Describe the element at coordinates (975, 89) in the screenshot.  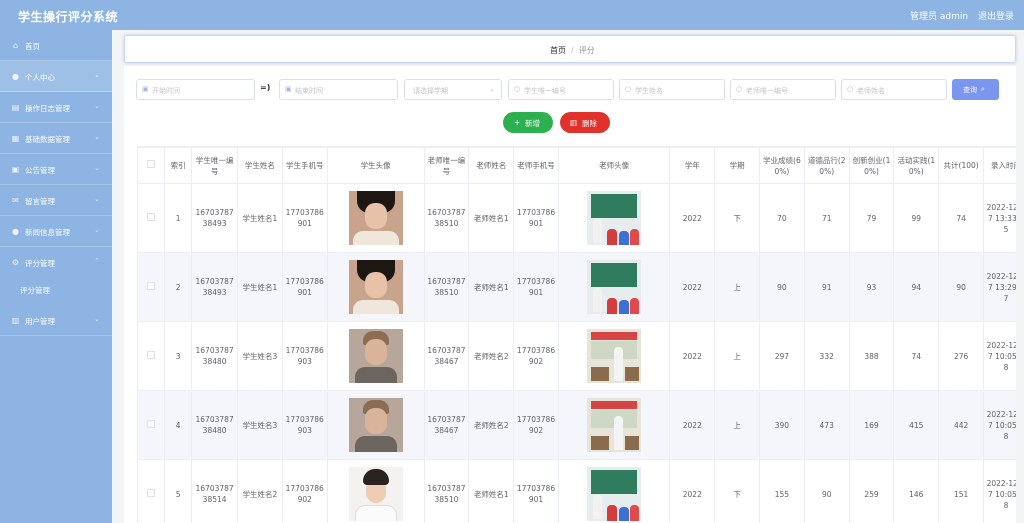
I see `query-button: 查询 ⌕` at that location.